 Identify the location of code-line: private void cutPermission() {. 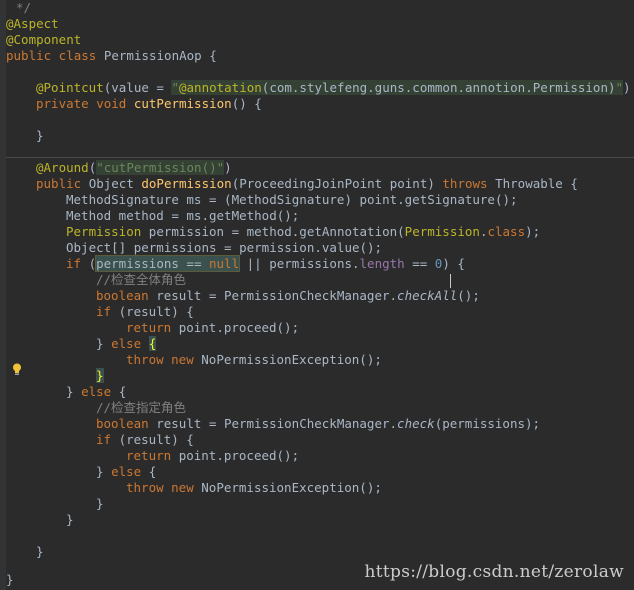
(320, 104).